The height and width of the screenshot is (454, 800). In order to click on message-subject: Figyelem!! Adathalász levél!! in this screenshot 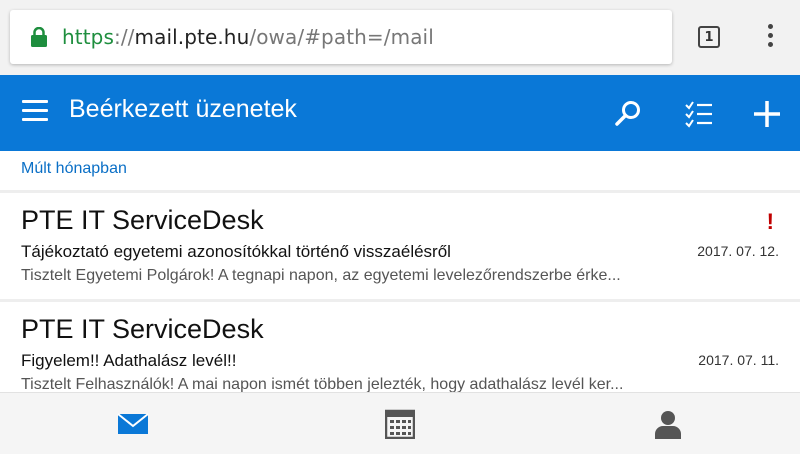, I will do `click(129, 360)`.